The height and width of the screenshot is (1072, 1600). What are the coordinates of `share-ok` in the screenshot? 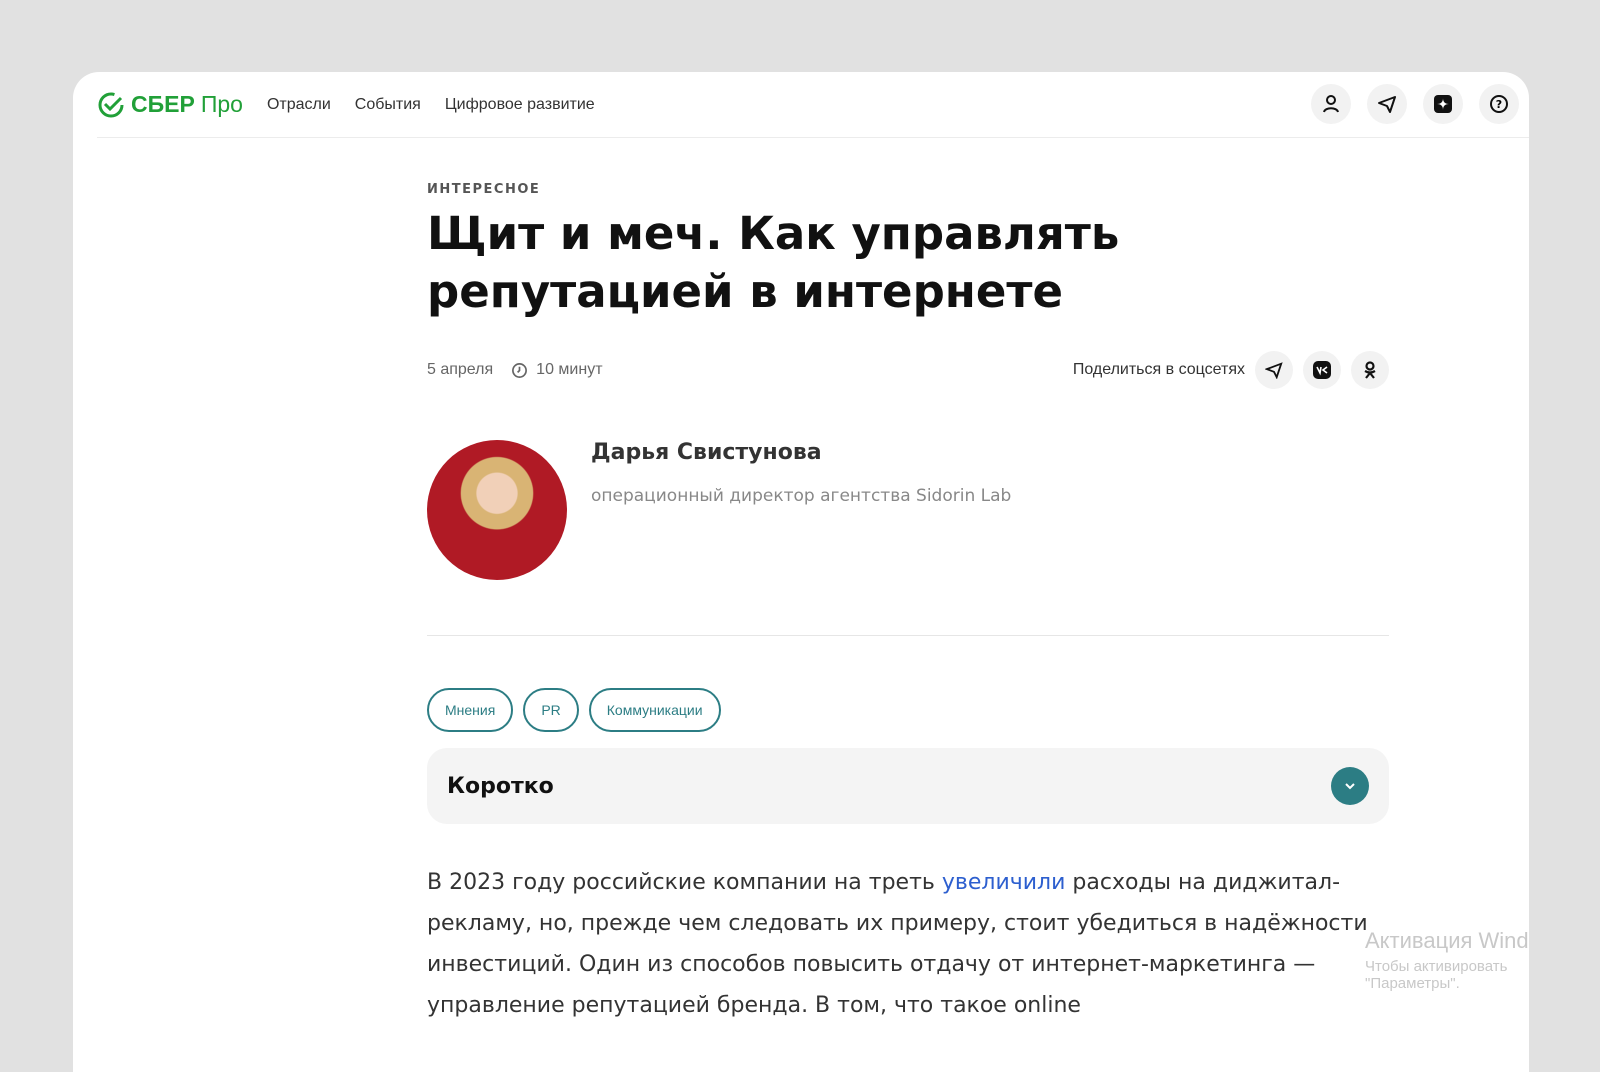 It's located at (1370, 370).